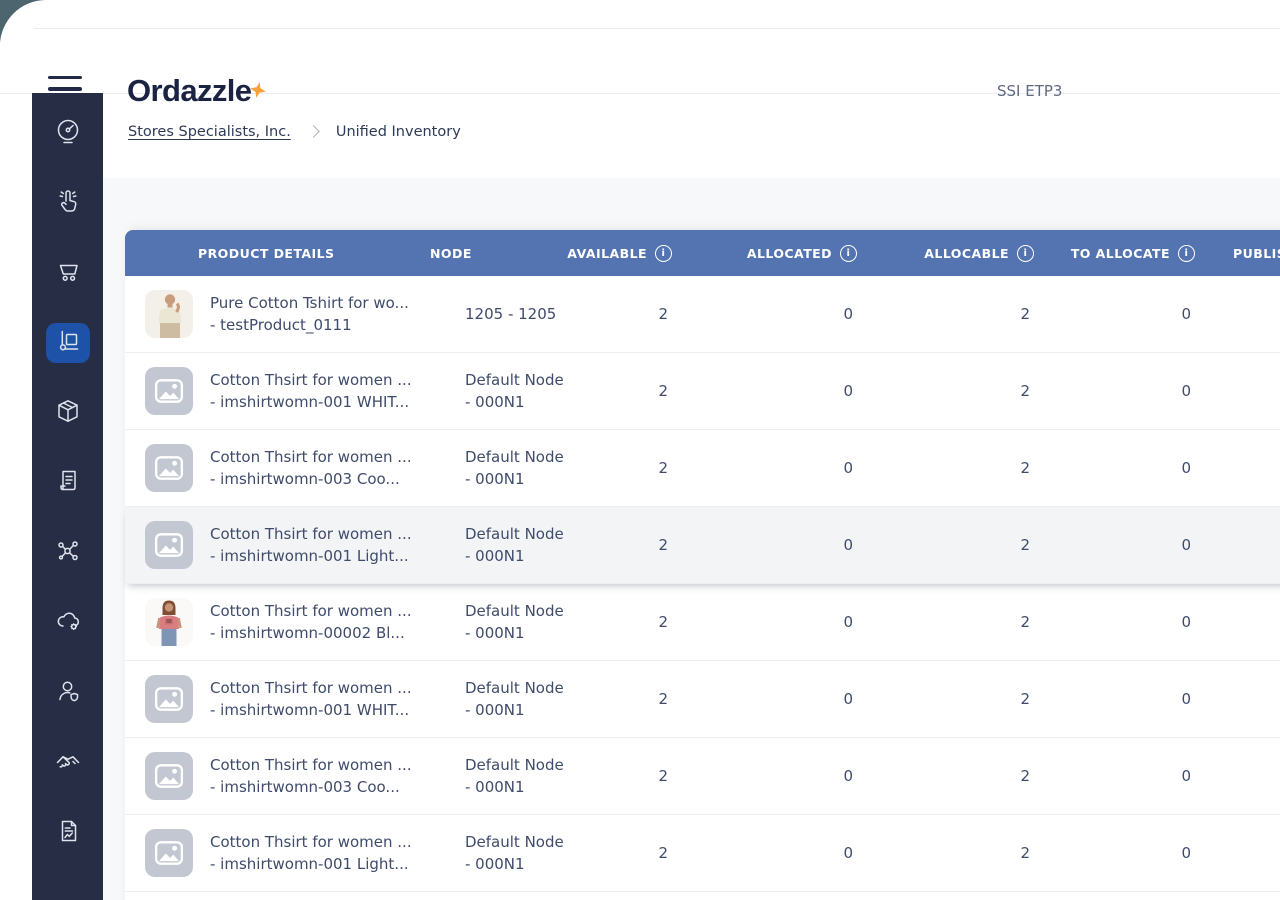  I want to click on app-header: Ordazzle SSI ETP3, so click(640, 68).